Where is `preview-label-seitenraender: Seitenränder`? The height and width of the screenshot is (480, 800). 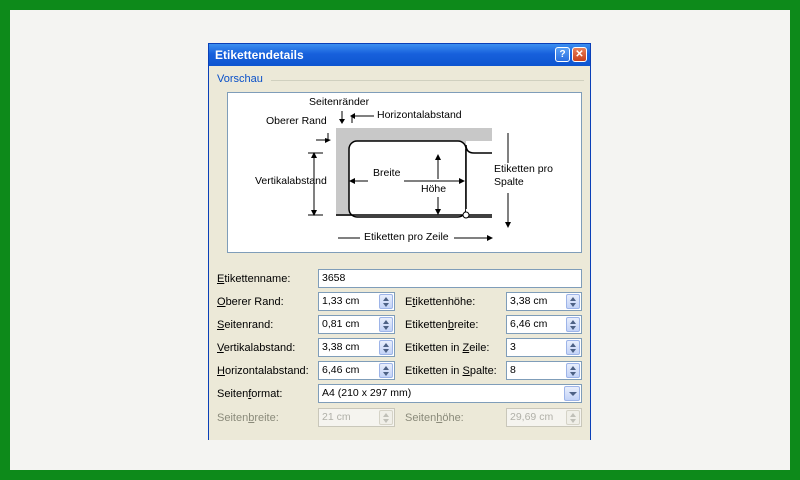 preview-label-seitenraender: Seitenränder is located at coordinates (339, 102).